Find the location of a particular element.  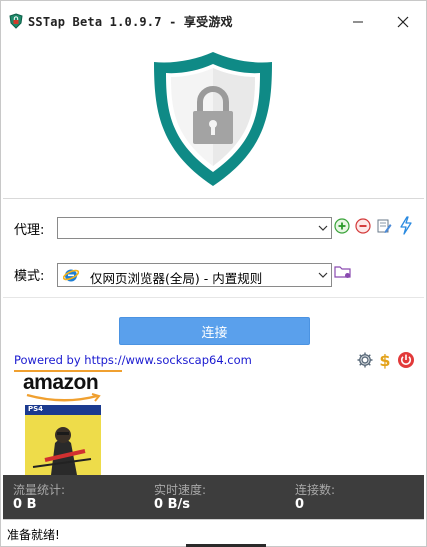

speed-label: 实时速度: is located at coordinates (180, 490).